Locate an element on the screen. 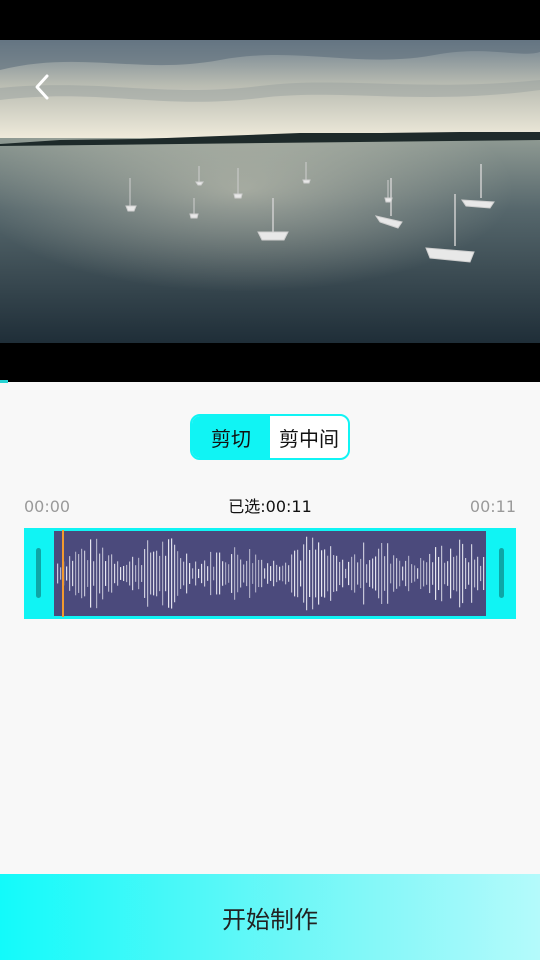 The width and height of the screenshot is (540, 960). start-time-label: 00:00 is located at coordinates (47, 506).